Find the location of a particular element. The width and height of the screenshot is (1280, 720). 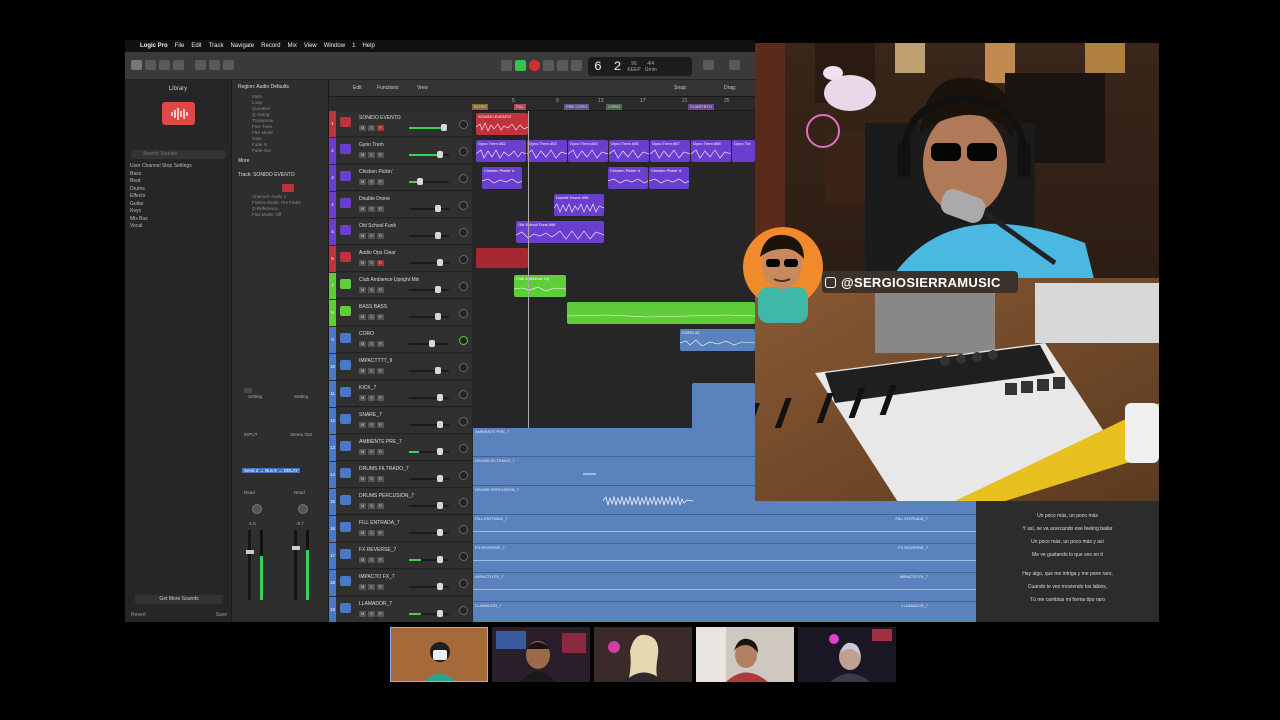

forward-icon is located at coordinates (562, 65).